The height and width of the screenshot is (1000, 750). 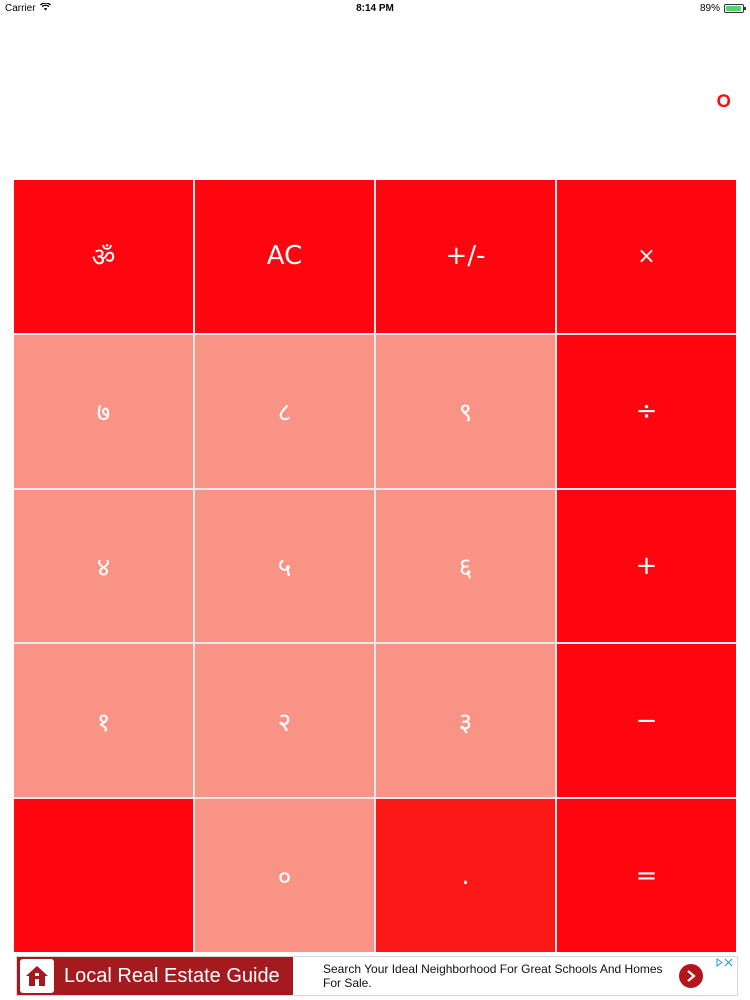 I want to click on decimal-button-label: ., so click(x=465, y=875).